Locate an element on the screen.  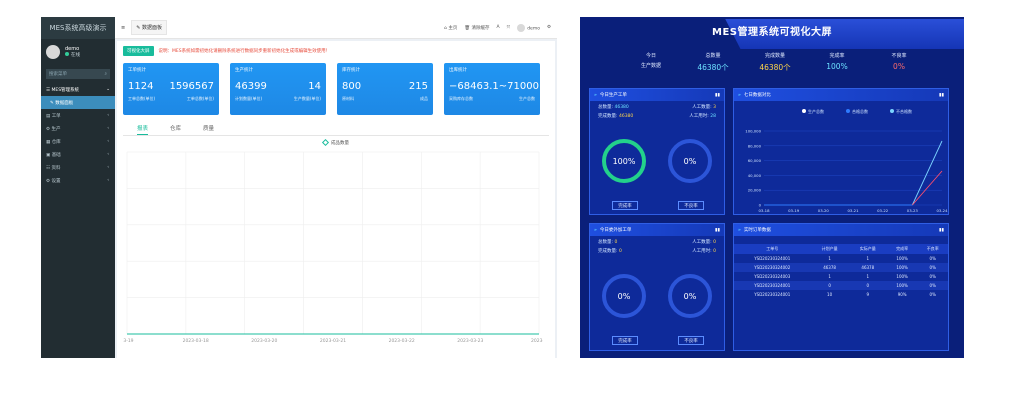
kpi-done: 完成数量 46380个 is located at coordinates (775, 62).